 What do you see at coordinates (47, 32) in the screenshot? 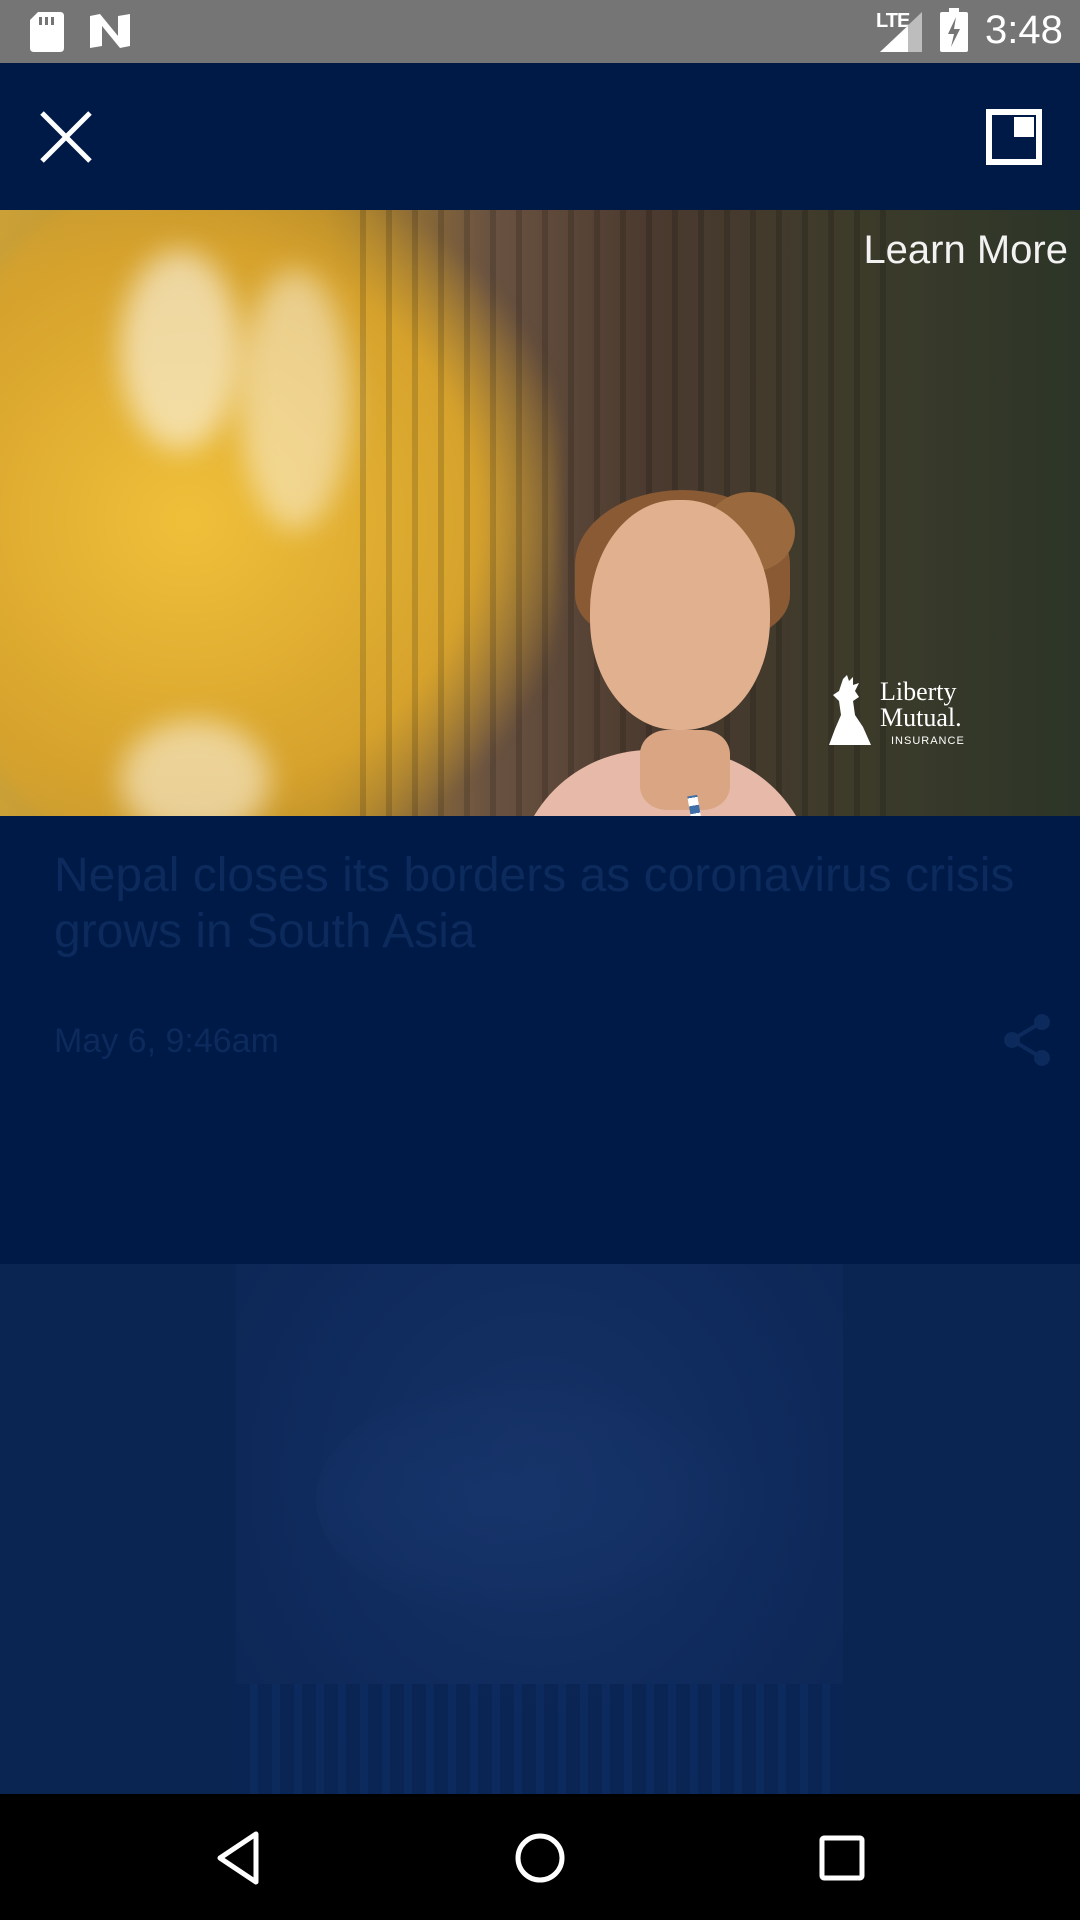
I see `sd-card-icon` at bounding box center [47, 32].